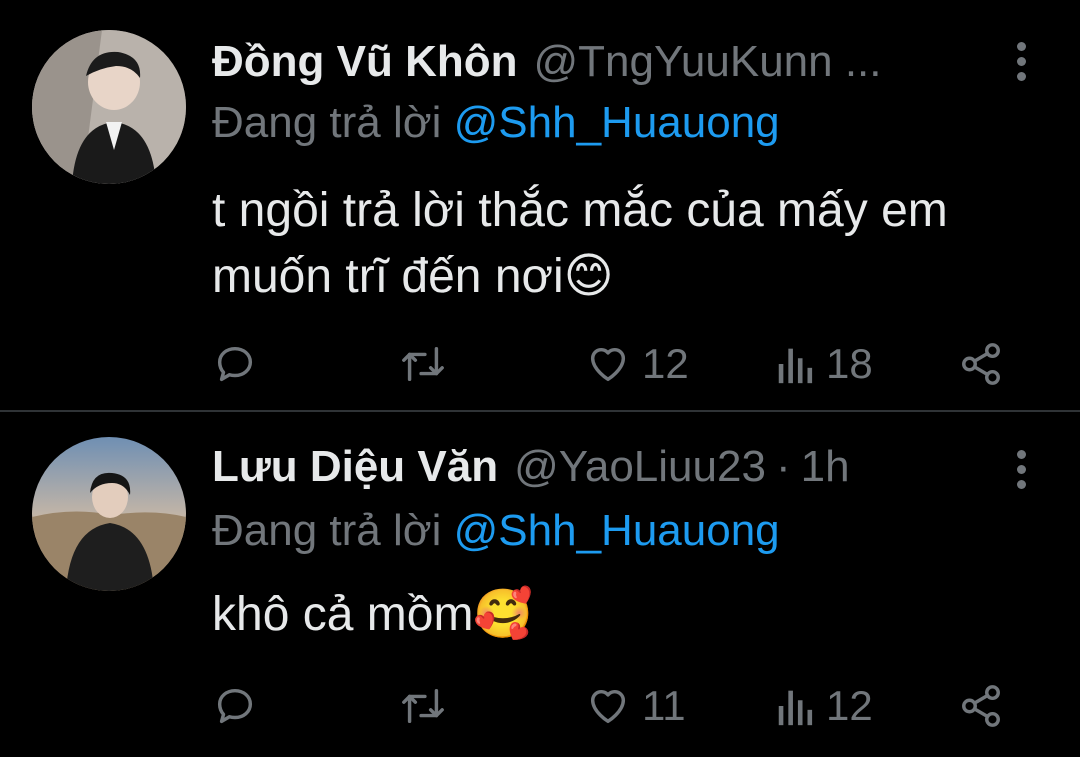  What do you see at coordinates (355, 467) in the screenshot?
I see `author-name: Lưu Diệu Văn` at bounding box center [355, 467].